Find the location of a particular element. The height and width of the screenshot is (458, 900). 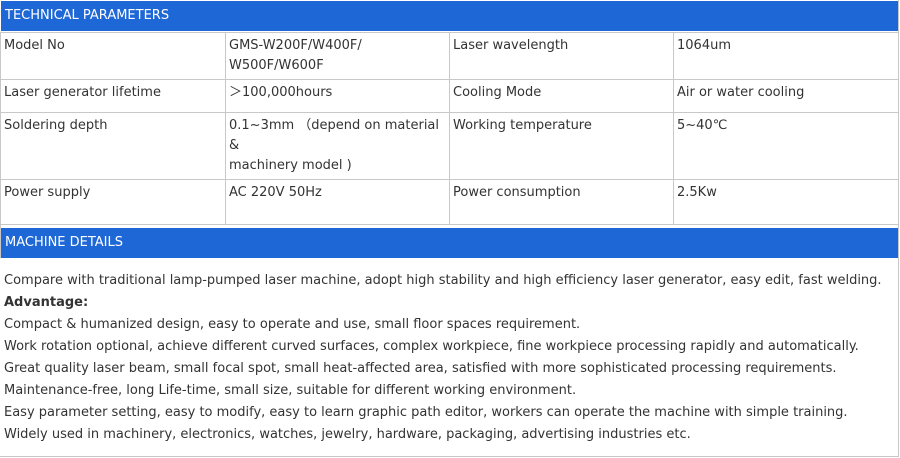

param-label: Model No is located at coordinates (113, 56).